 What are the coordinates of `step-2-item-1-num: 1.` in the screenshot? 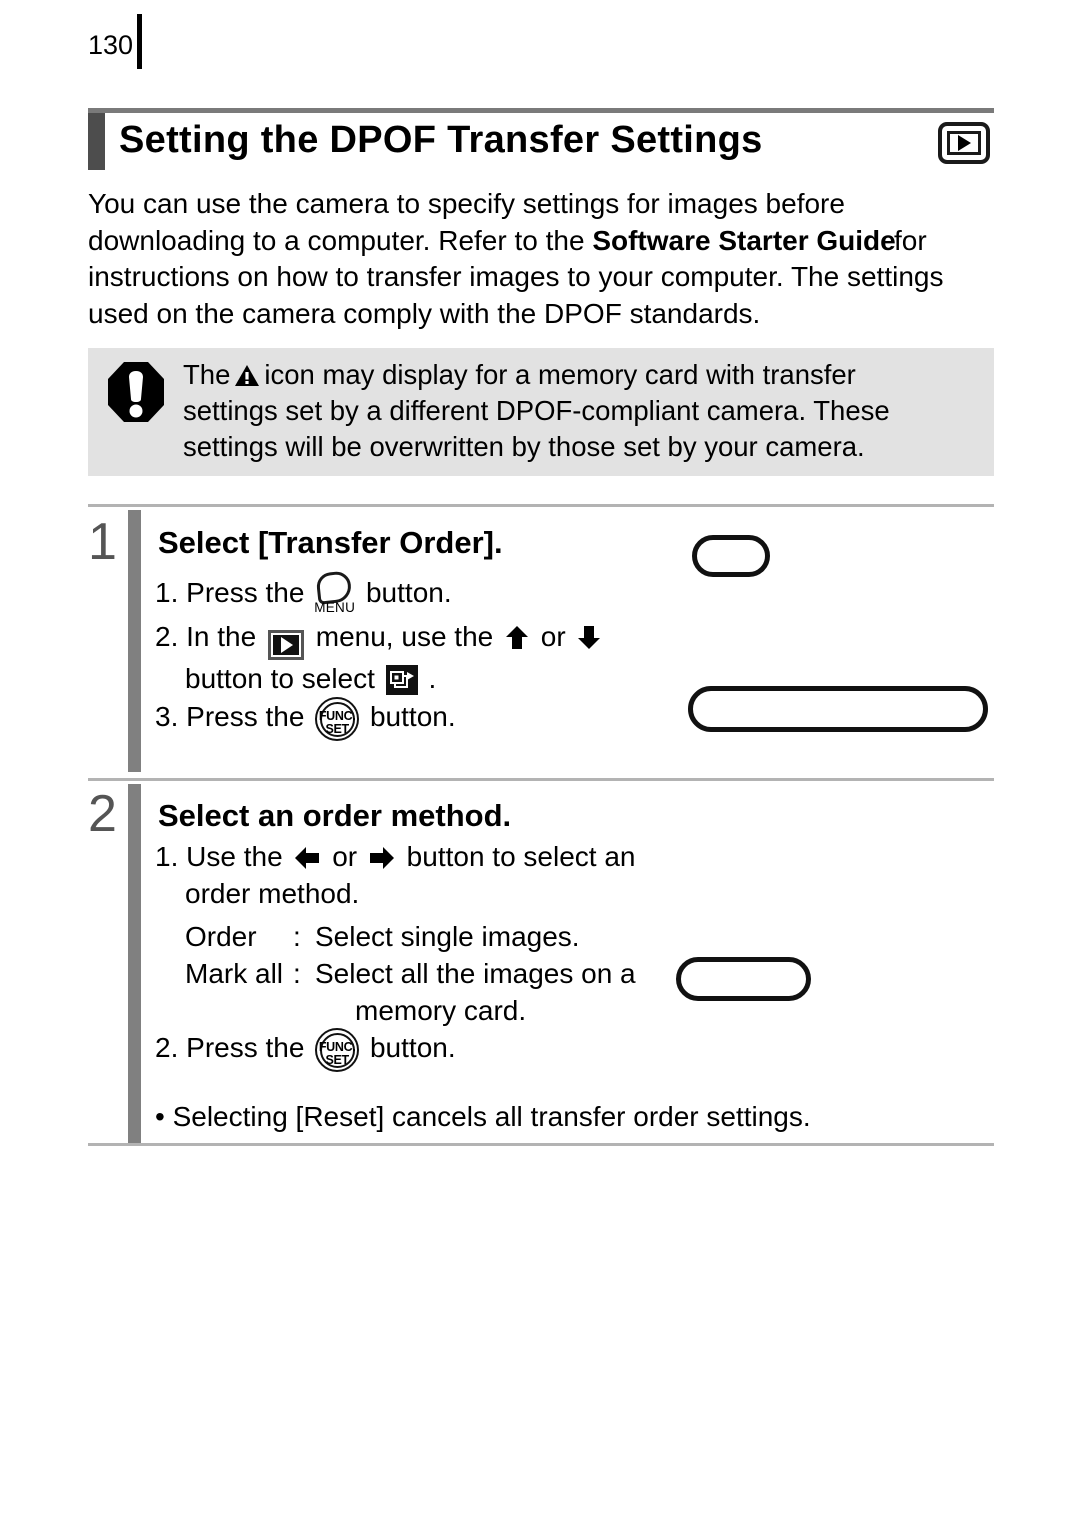 It's located at (167, 856).